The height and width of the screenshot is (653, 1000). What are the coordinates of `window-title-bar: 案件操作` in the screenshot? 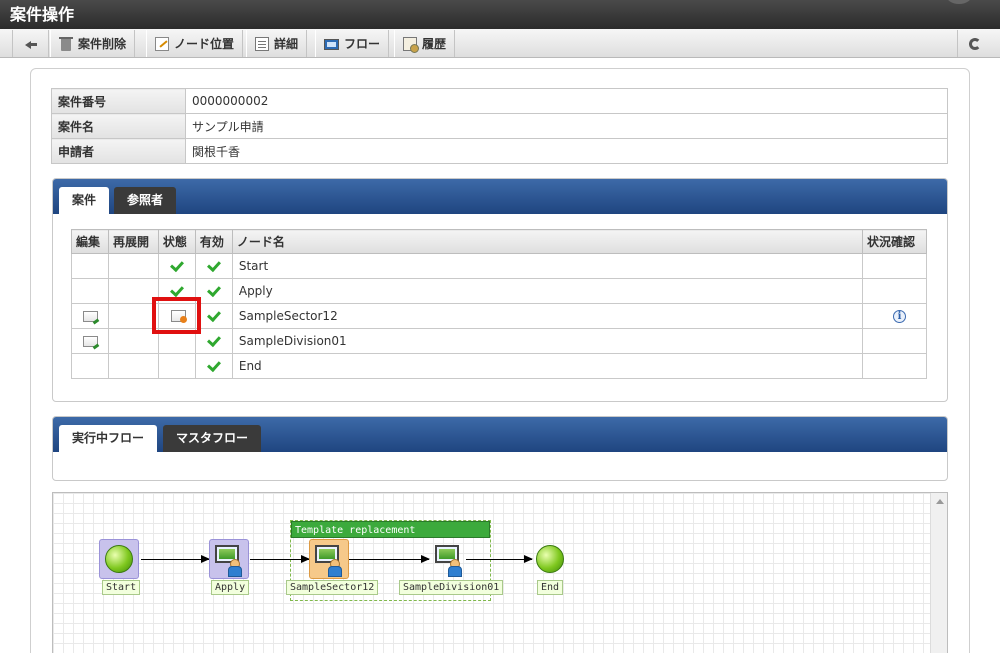 It's located at (500, 14).